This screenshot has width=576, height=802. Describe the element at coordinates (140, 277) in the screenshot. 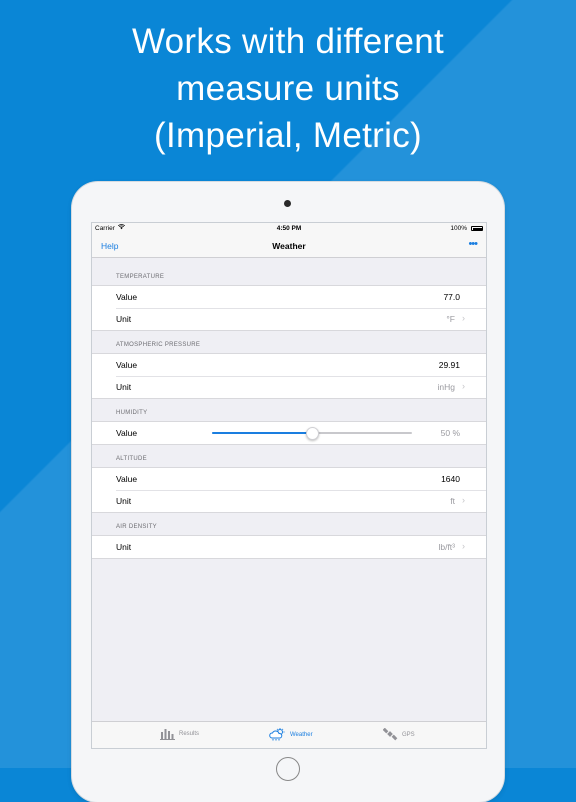

I see `section-header-temperature: TEMPERATURE` at that location.